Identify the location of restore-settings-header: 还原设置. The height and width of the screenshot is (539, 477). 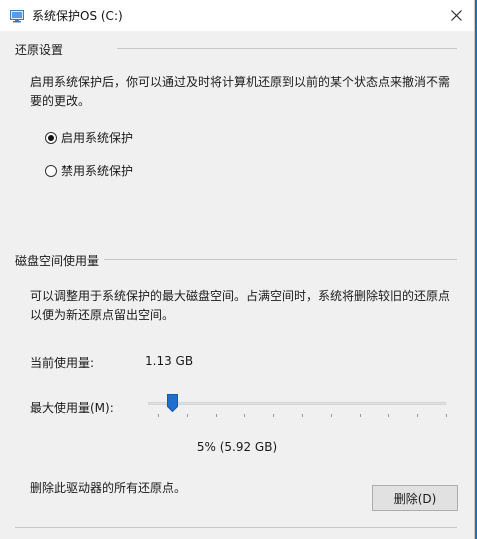
(39, 50).